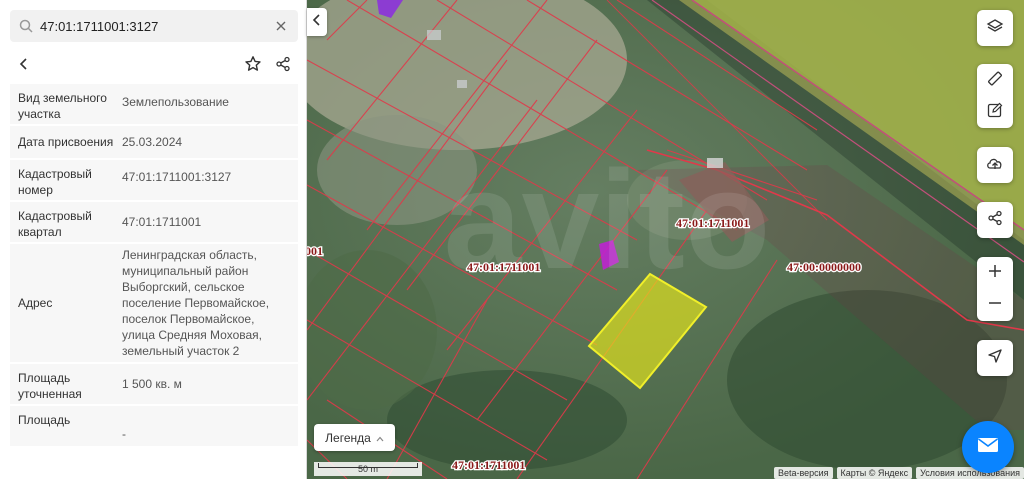 Image resolution: width=1024 pixels, height=479 pixels. What do you see at coordinates (315, 251) in the screenshot?
I see `quarter-label: 001` at bounding box center [315, 251].